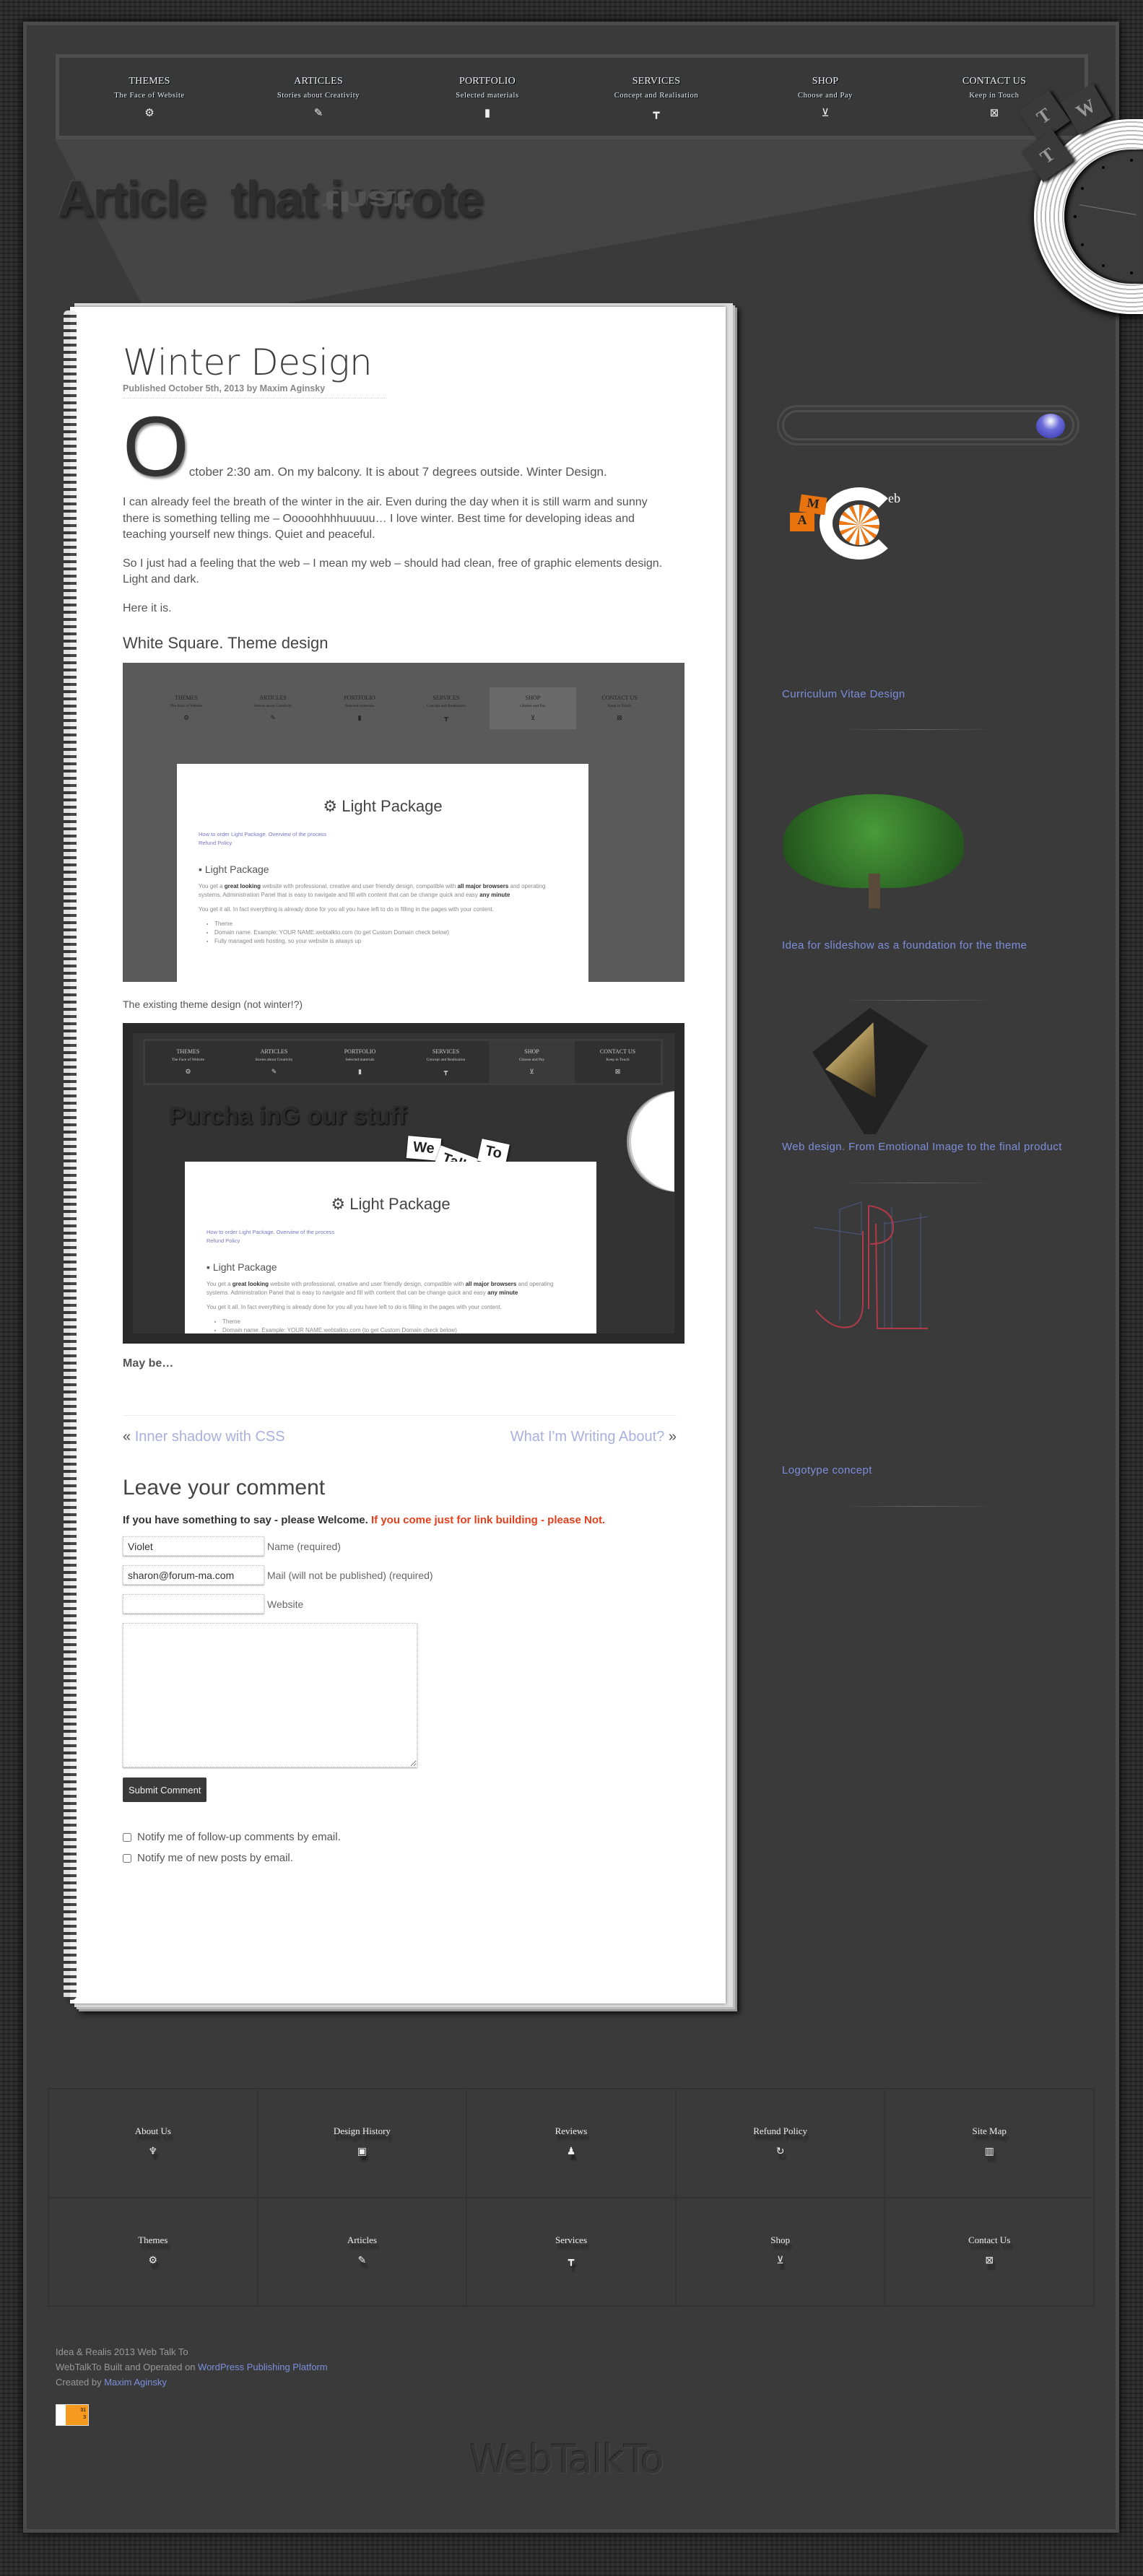  What do you see at coordinates (147, 607) in the screenshot?
I see `paragraph: Here it is.` at bounding box center [147, 607].